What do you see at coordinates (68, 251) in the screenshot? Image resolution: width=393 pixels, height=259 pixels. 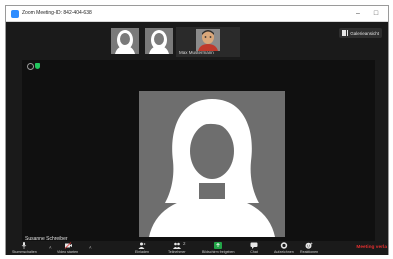 I see `start-video-label: Video starten` at bounding box center [68, 251].